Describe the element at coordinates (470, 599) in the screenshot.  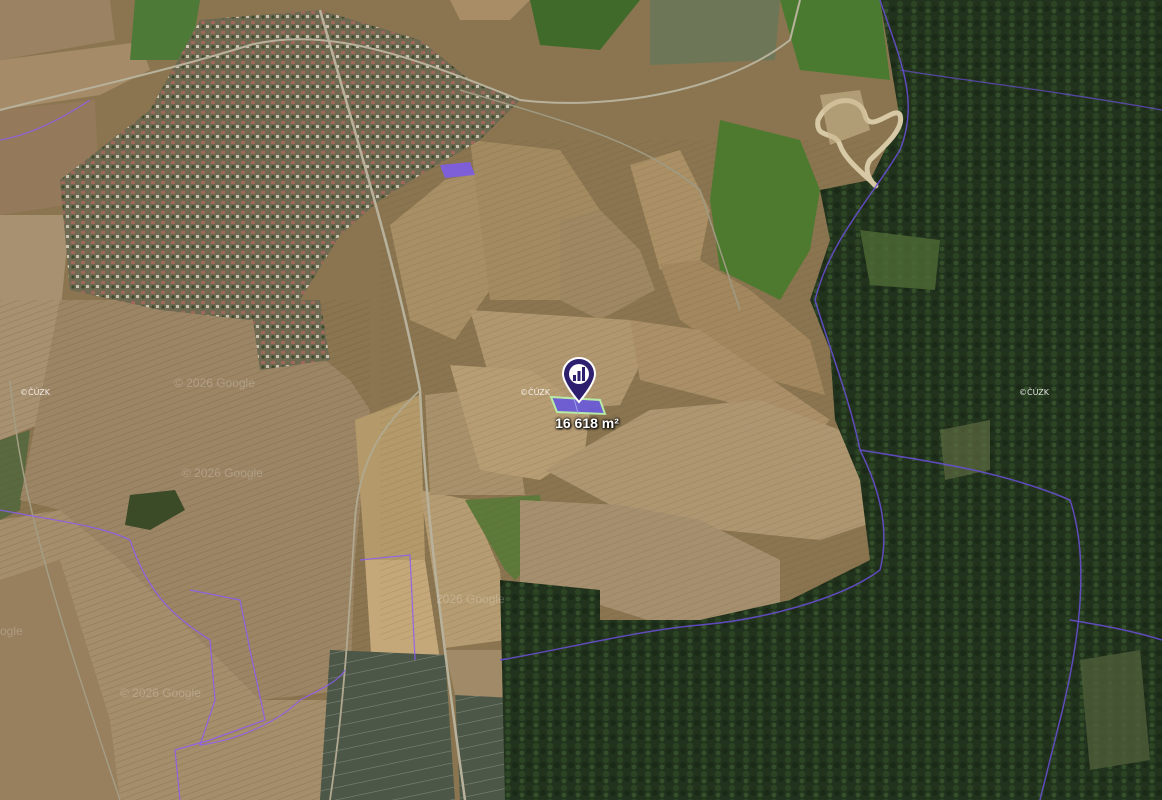
I see `map-attribution: 2026 Google` at that location.